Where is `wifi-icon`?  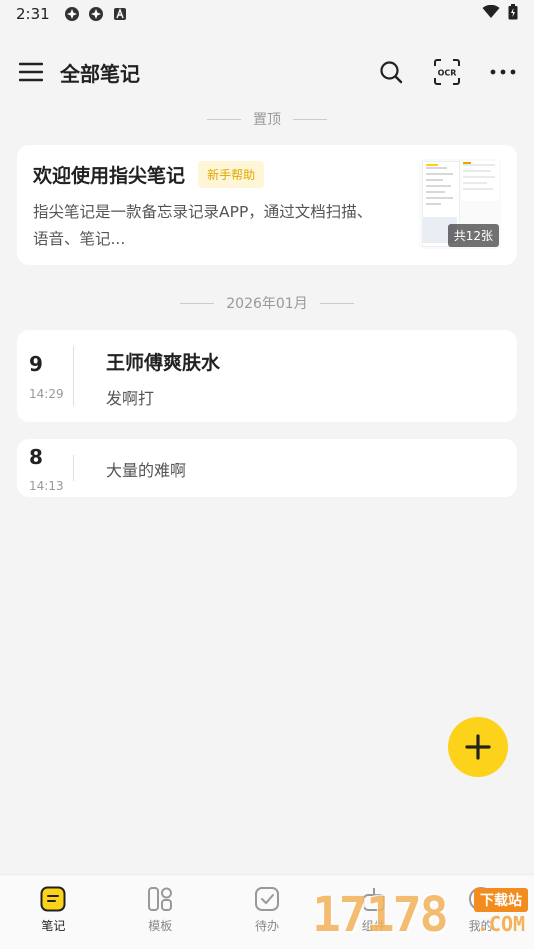 wifi-icon is located at coordinates (491, 13).